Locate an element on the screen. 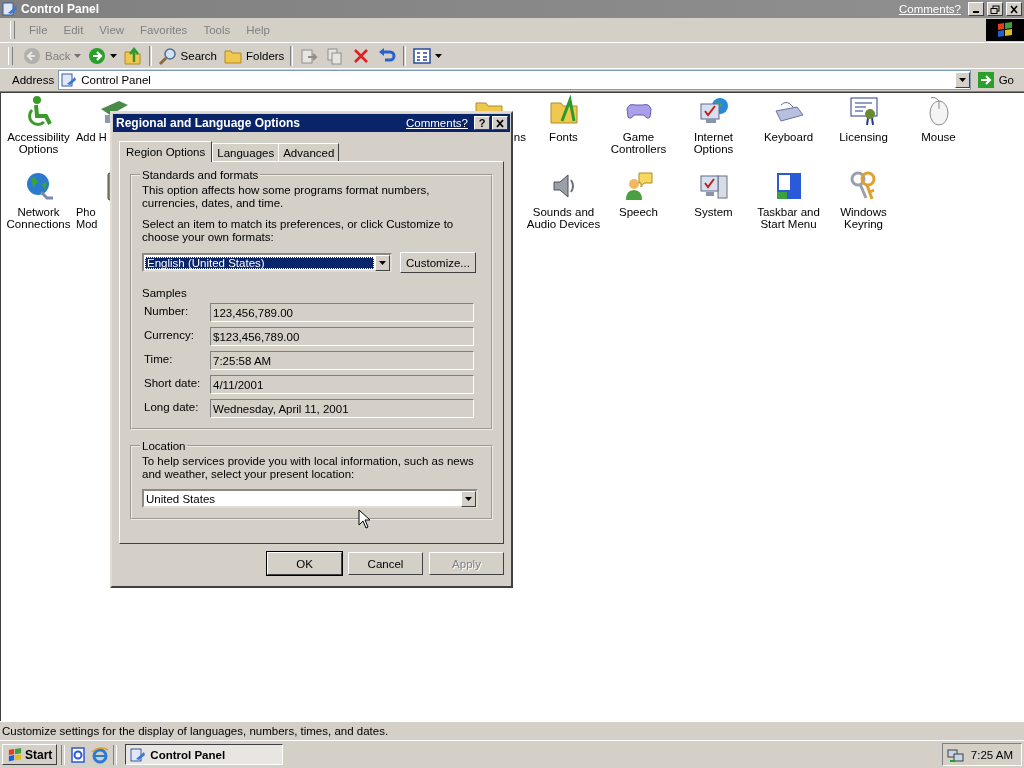 The height and width of the screenshot is (768, 1024). dialog-title: Regional and Language Options is located at coordinates (208, 123).